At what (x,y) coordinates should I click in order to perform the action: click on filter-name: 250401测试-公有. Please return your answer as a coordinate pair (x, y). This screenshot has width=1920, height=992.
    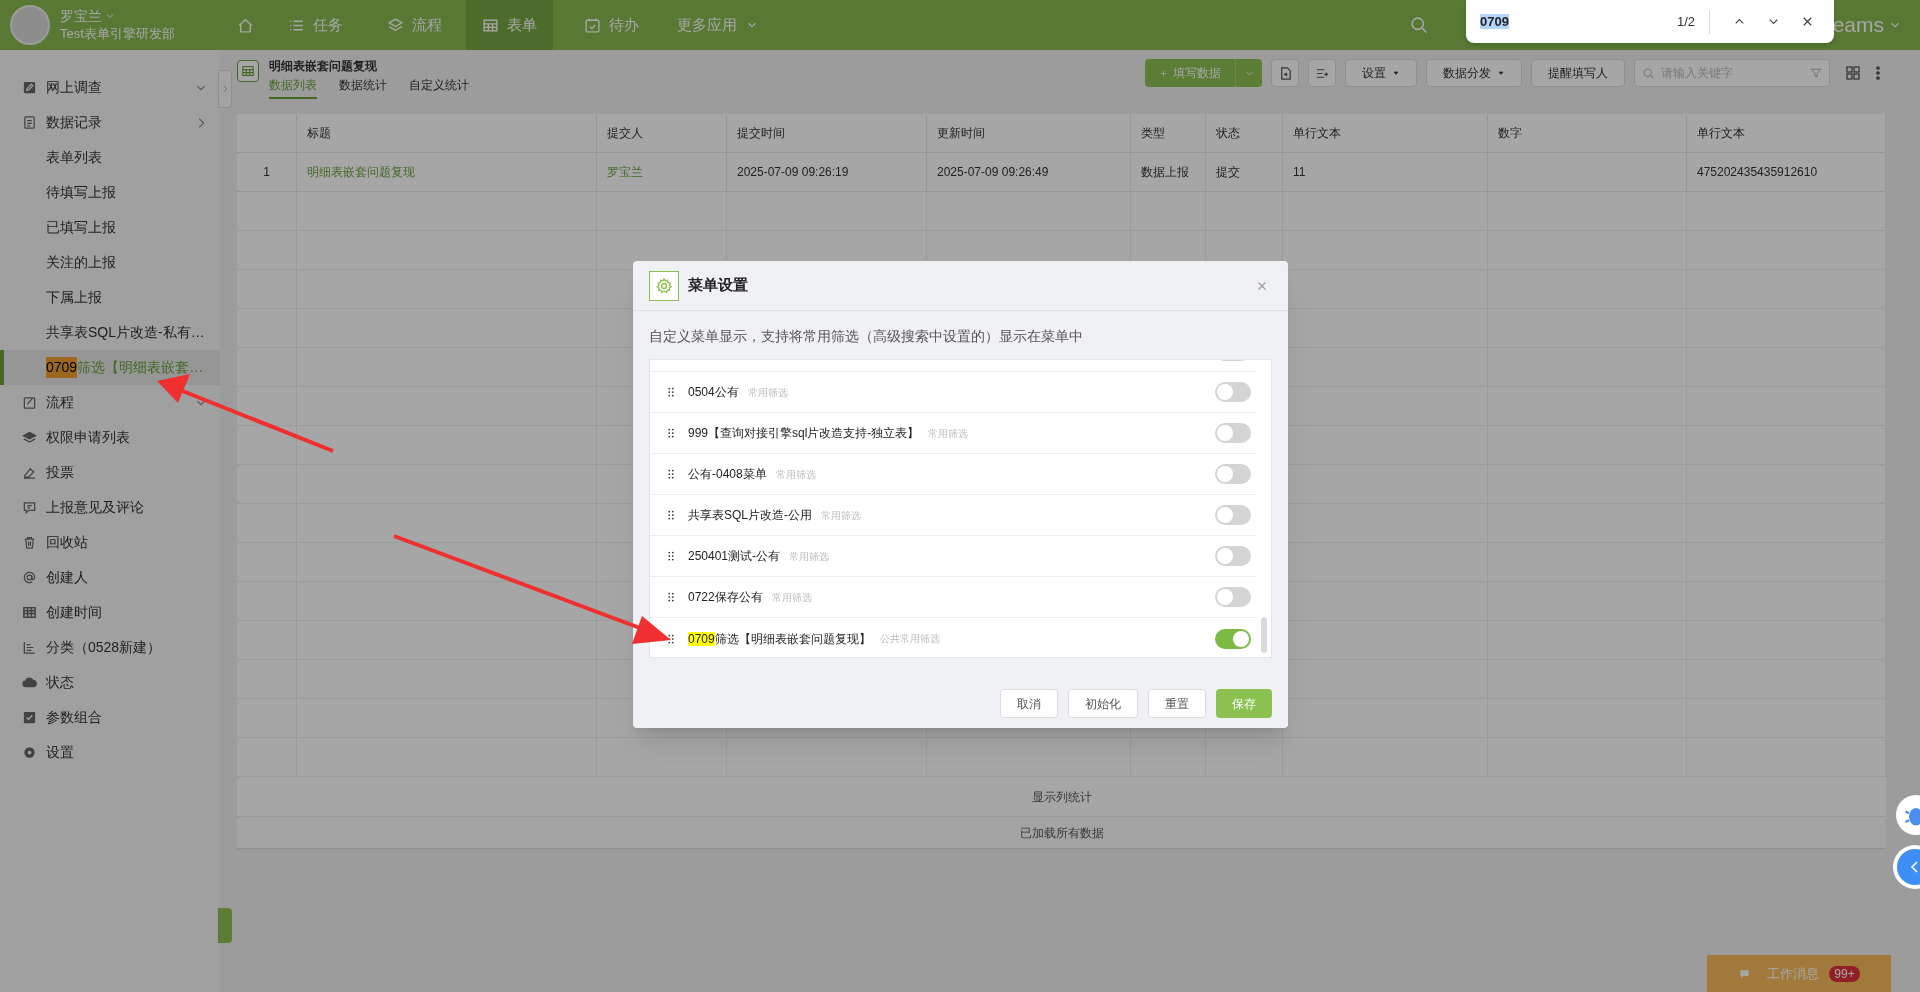
    Looking at the image, I should click on (734, 556).